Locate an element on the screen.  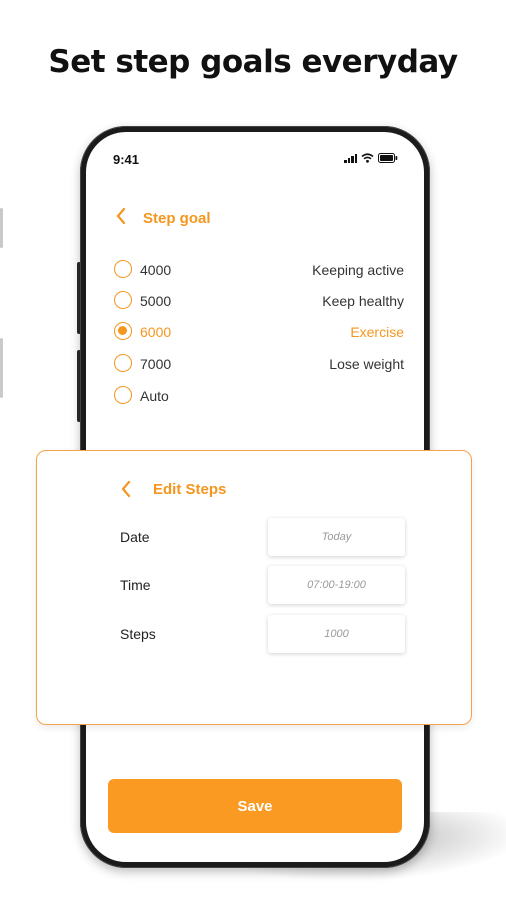
date-label: Date is located at coordinates (135, 537).